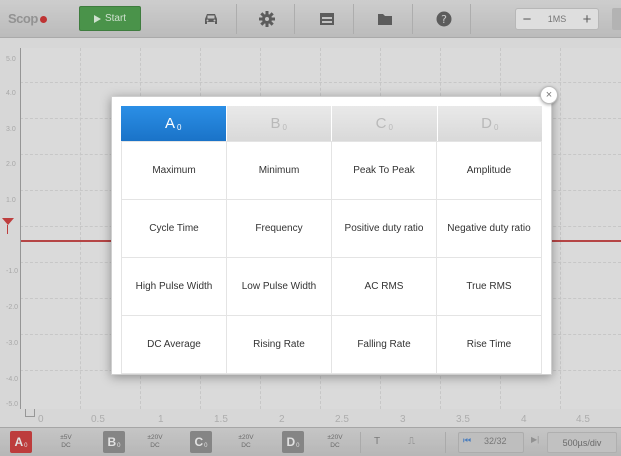 This screenshot has width=621, height=456. I want to click on measurement-option-dc-average: DC Average, so click(174, 345).